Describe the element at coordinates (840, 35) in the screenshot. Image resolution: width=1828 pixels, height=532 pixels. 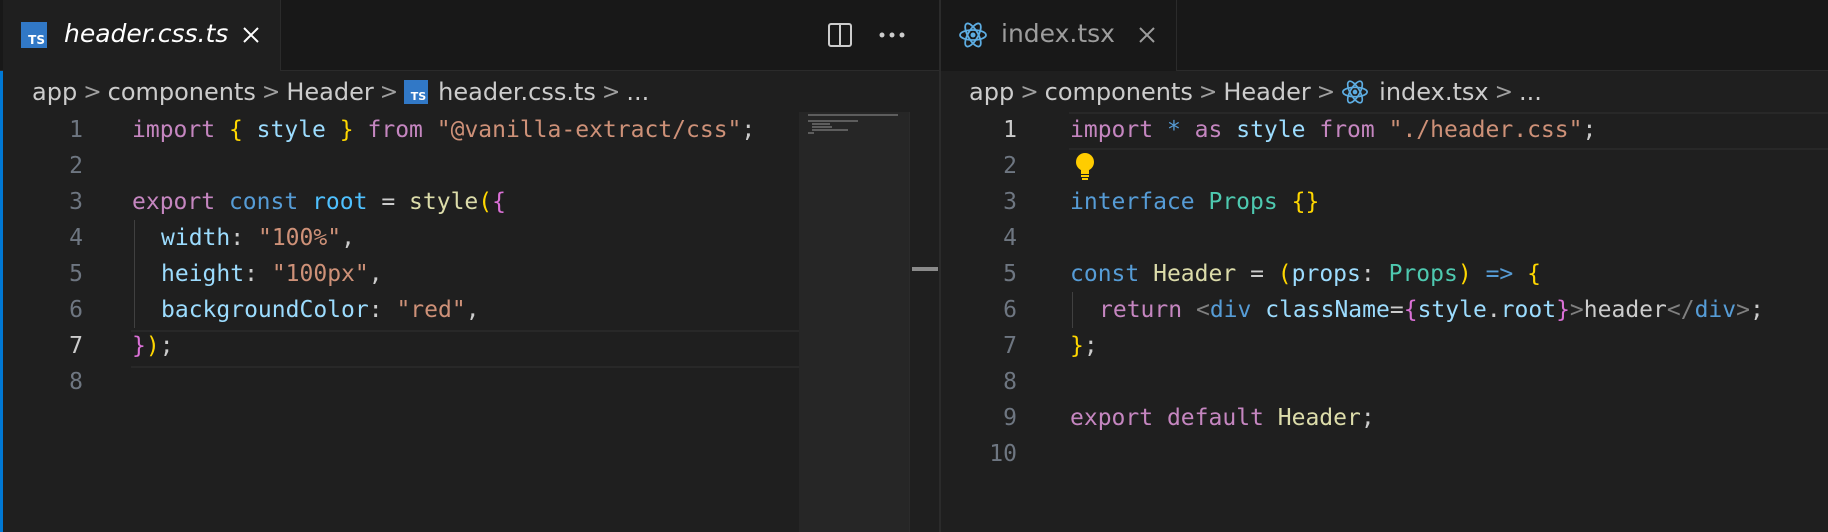
I see `split-editor-icon` at that location.